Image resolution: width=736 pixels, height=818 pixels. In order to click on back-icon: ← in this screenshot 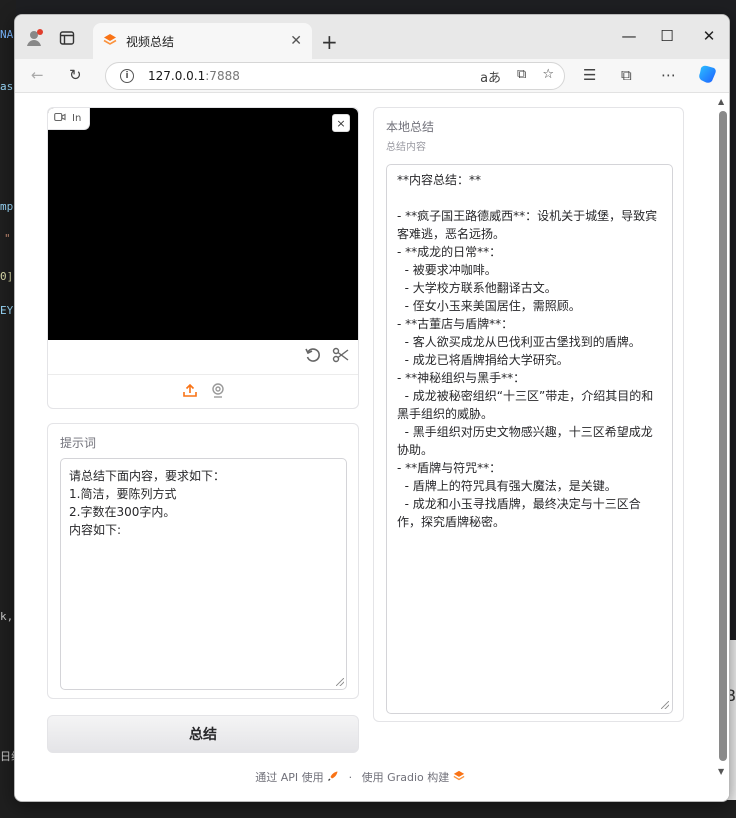, I will do `click(37, 75)`.